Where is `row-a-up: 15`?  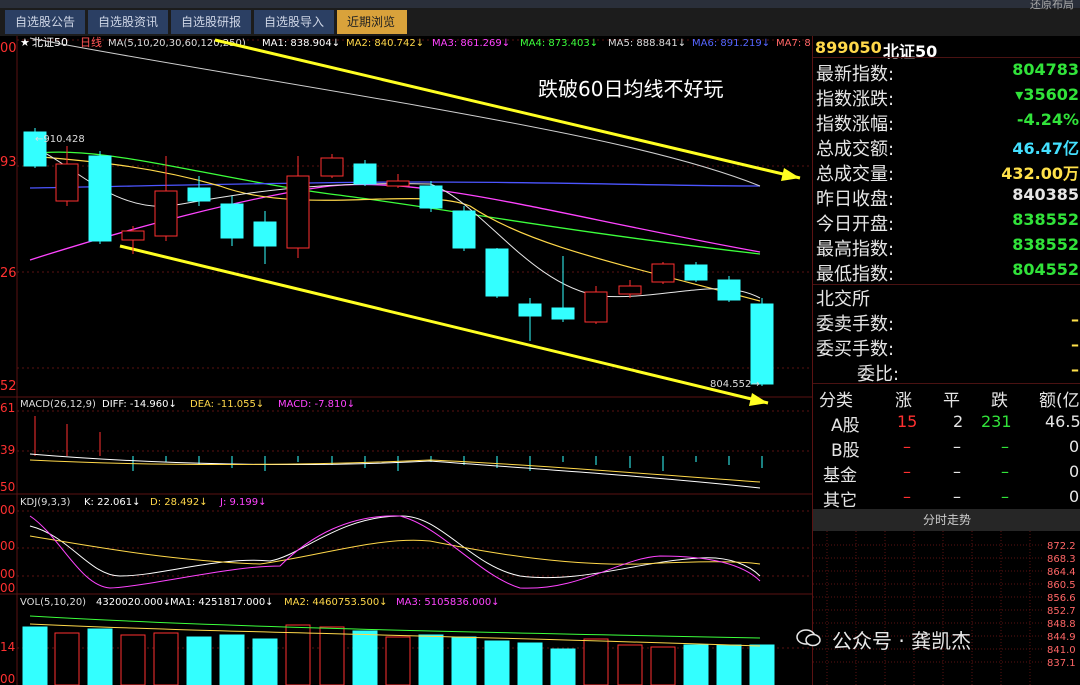 row-a-up: 15 is located at coordinates (907, 421).